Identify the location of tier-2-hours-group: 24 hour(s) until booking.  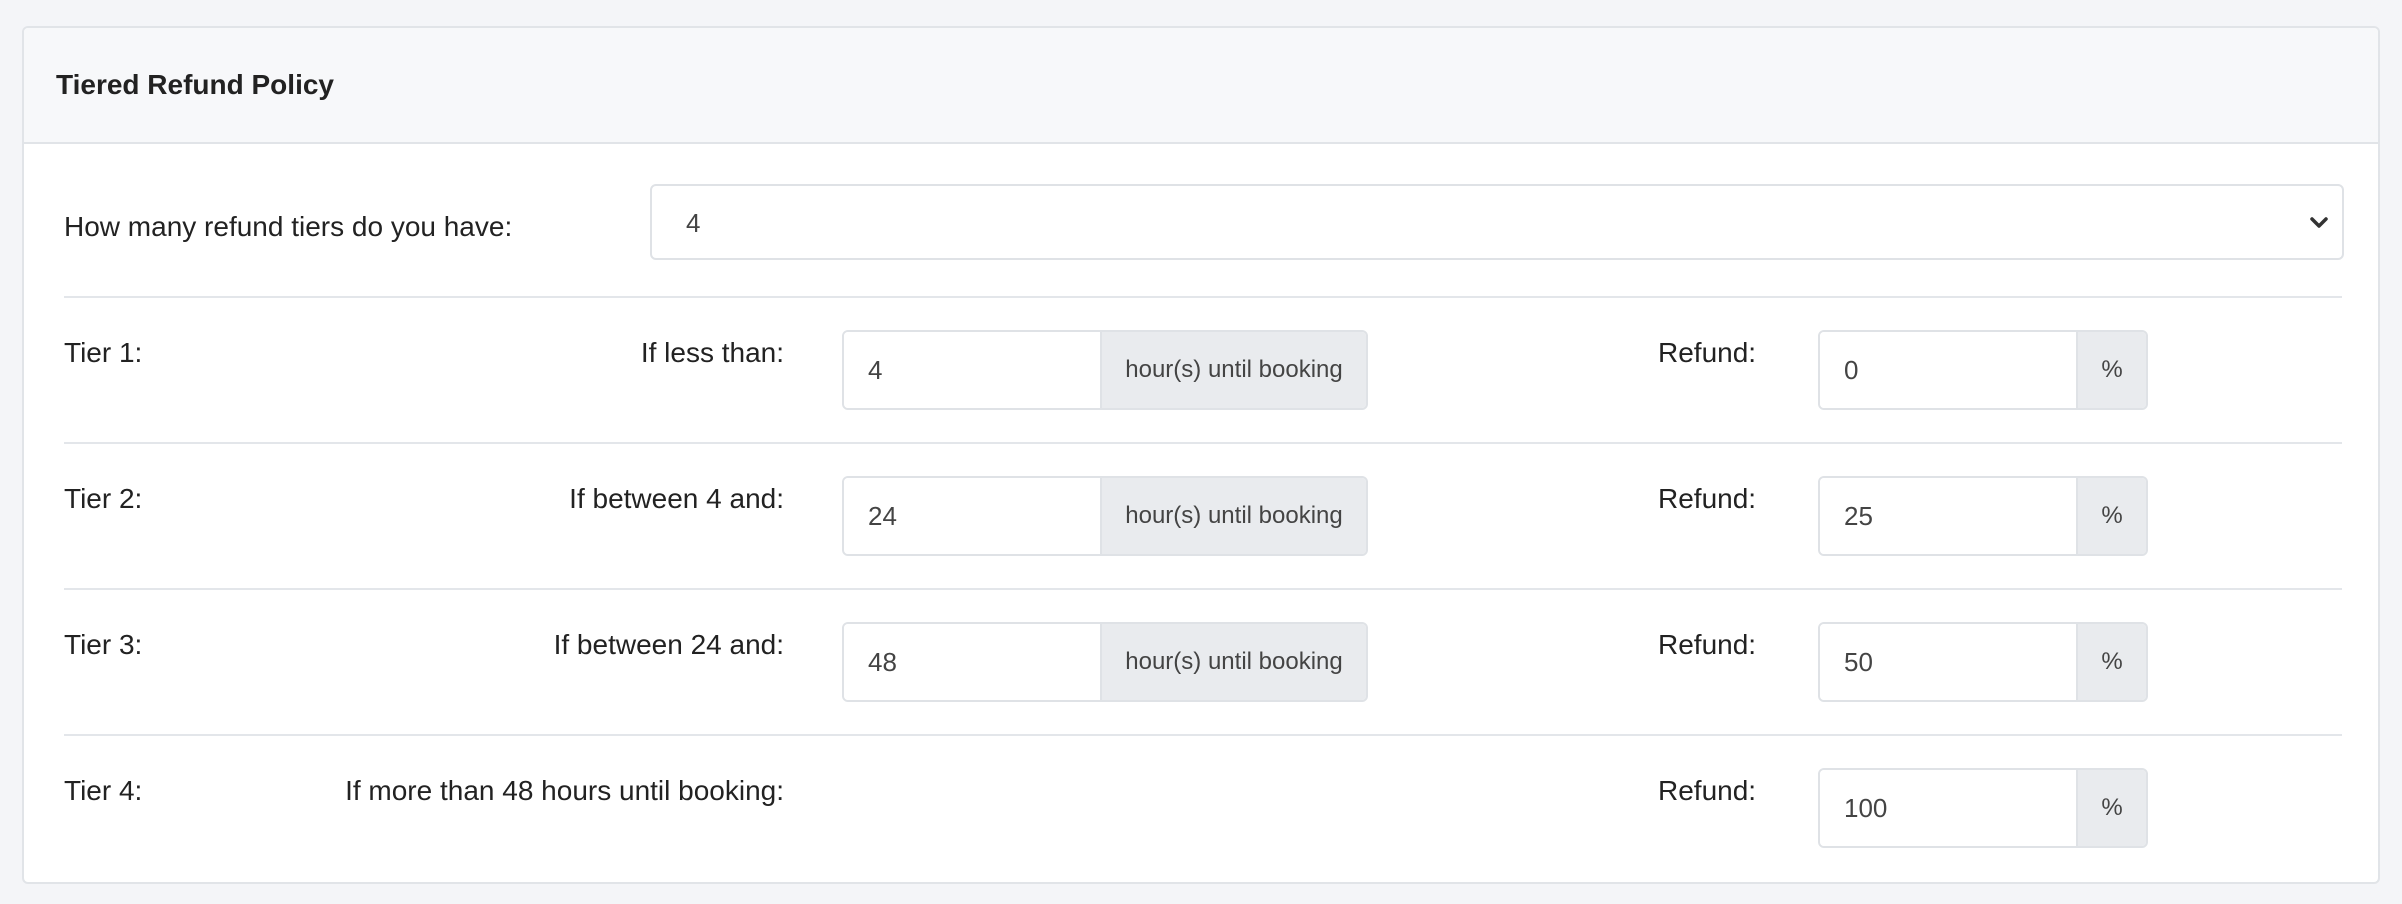
(1105, 516).